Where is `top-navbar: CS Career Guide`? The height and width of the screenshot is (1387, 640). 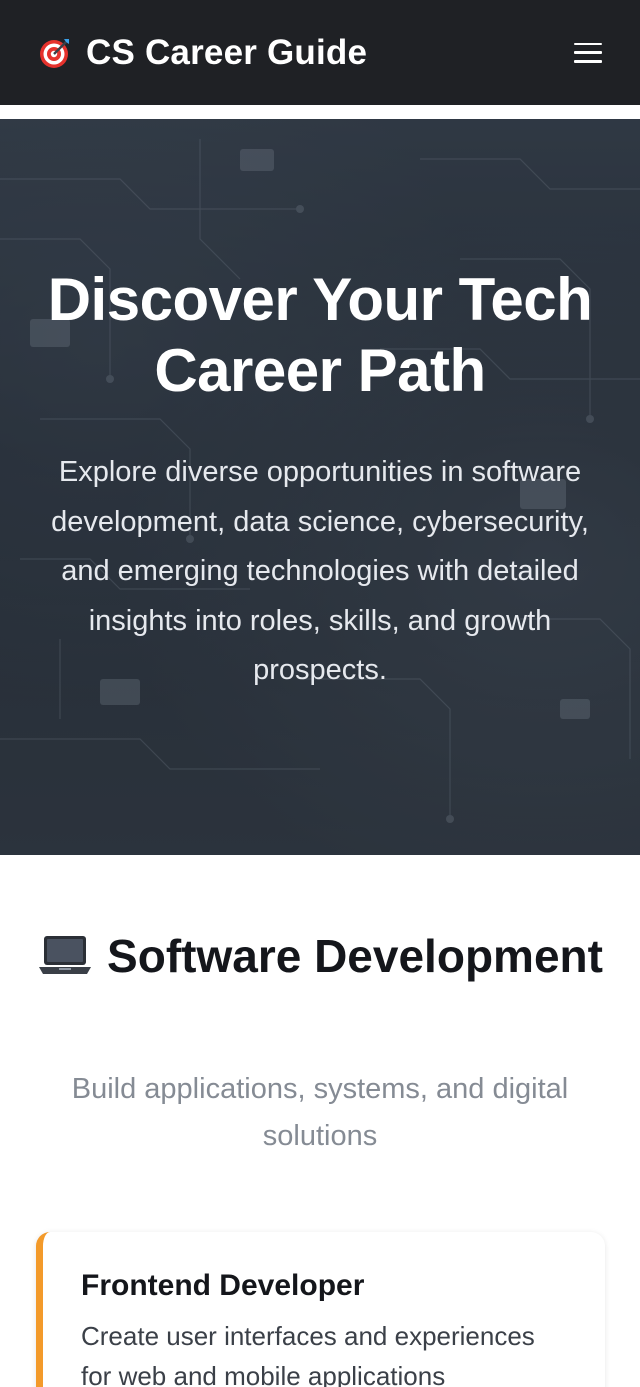 top-navbar: CS Career Guide is located at coordinates (320, 52).